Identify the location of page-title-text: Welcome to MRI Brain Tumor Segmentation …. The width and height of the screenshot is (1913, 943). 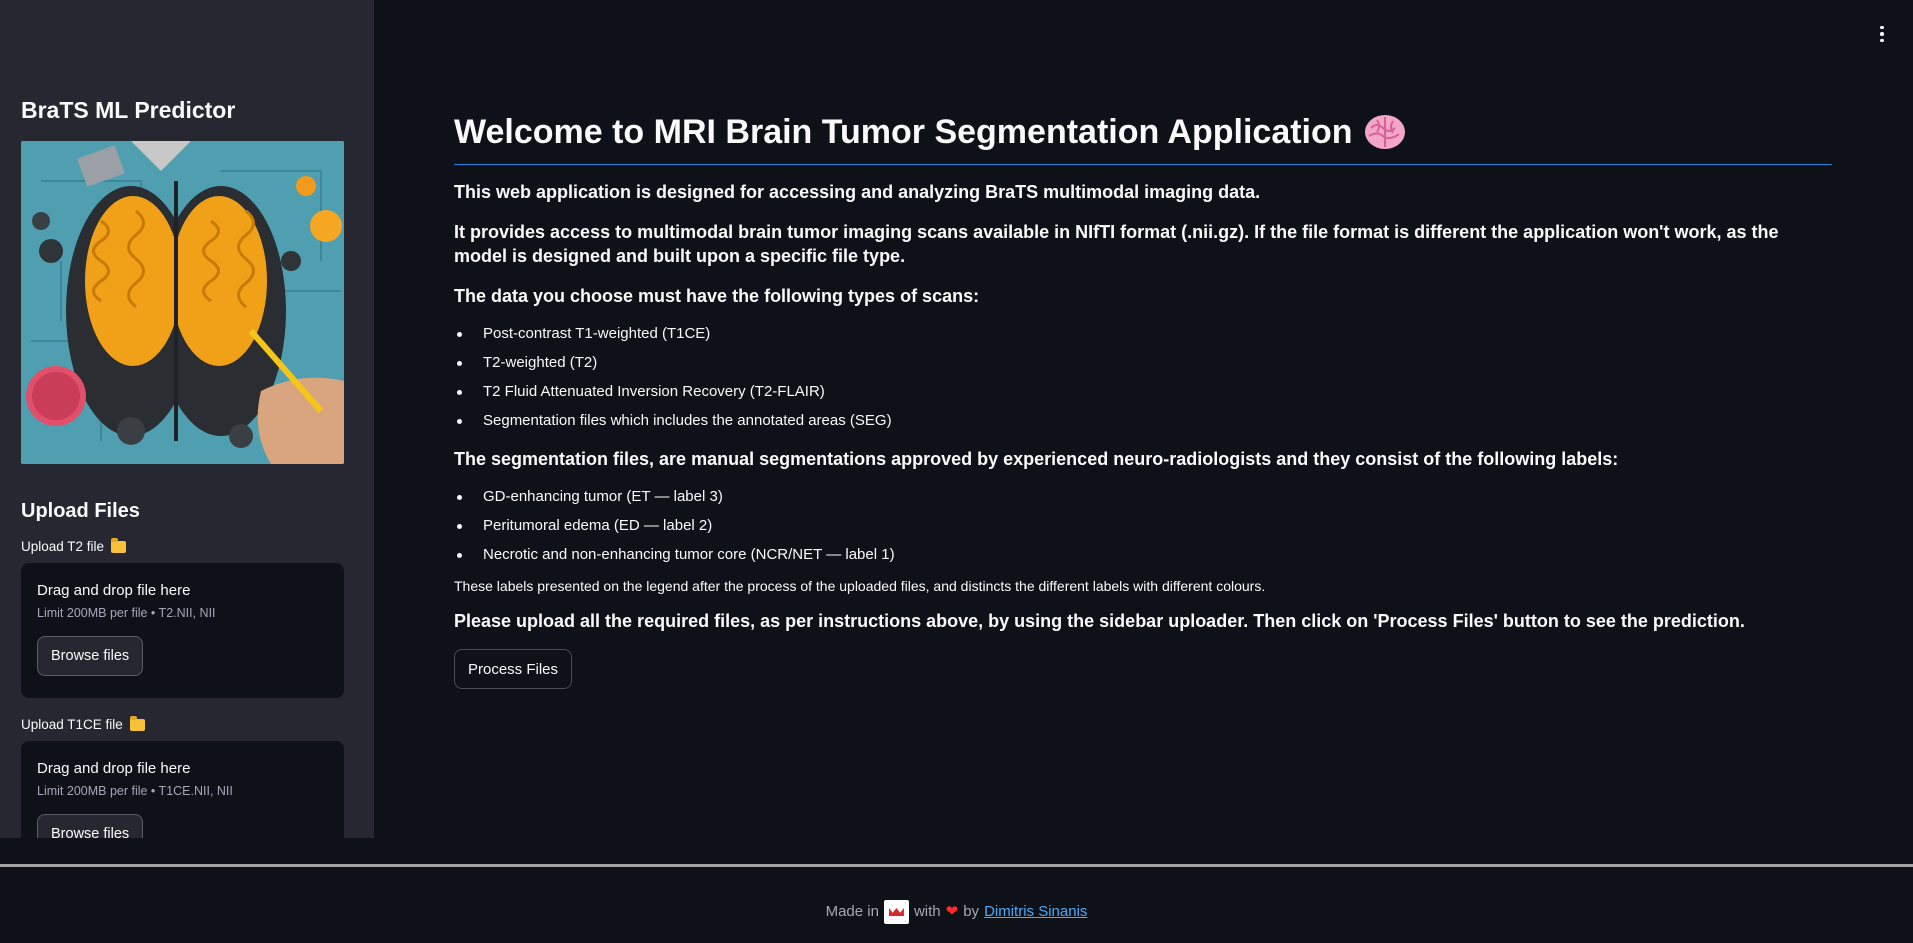
(903, 132).